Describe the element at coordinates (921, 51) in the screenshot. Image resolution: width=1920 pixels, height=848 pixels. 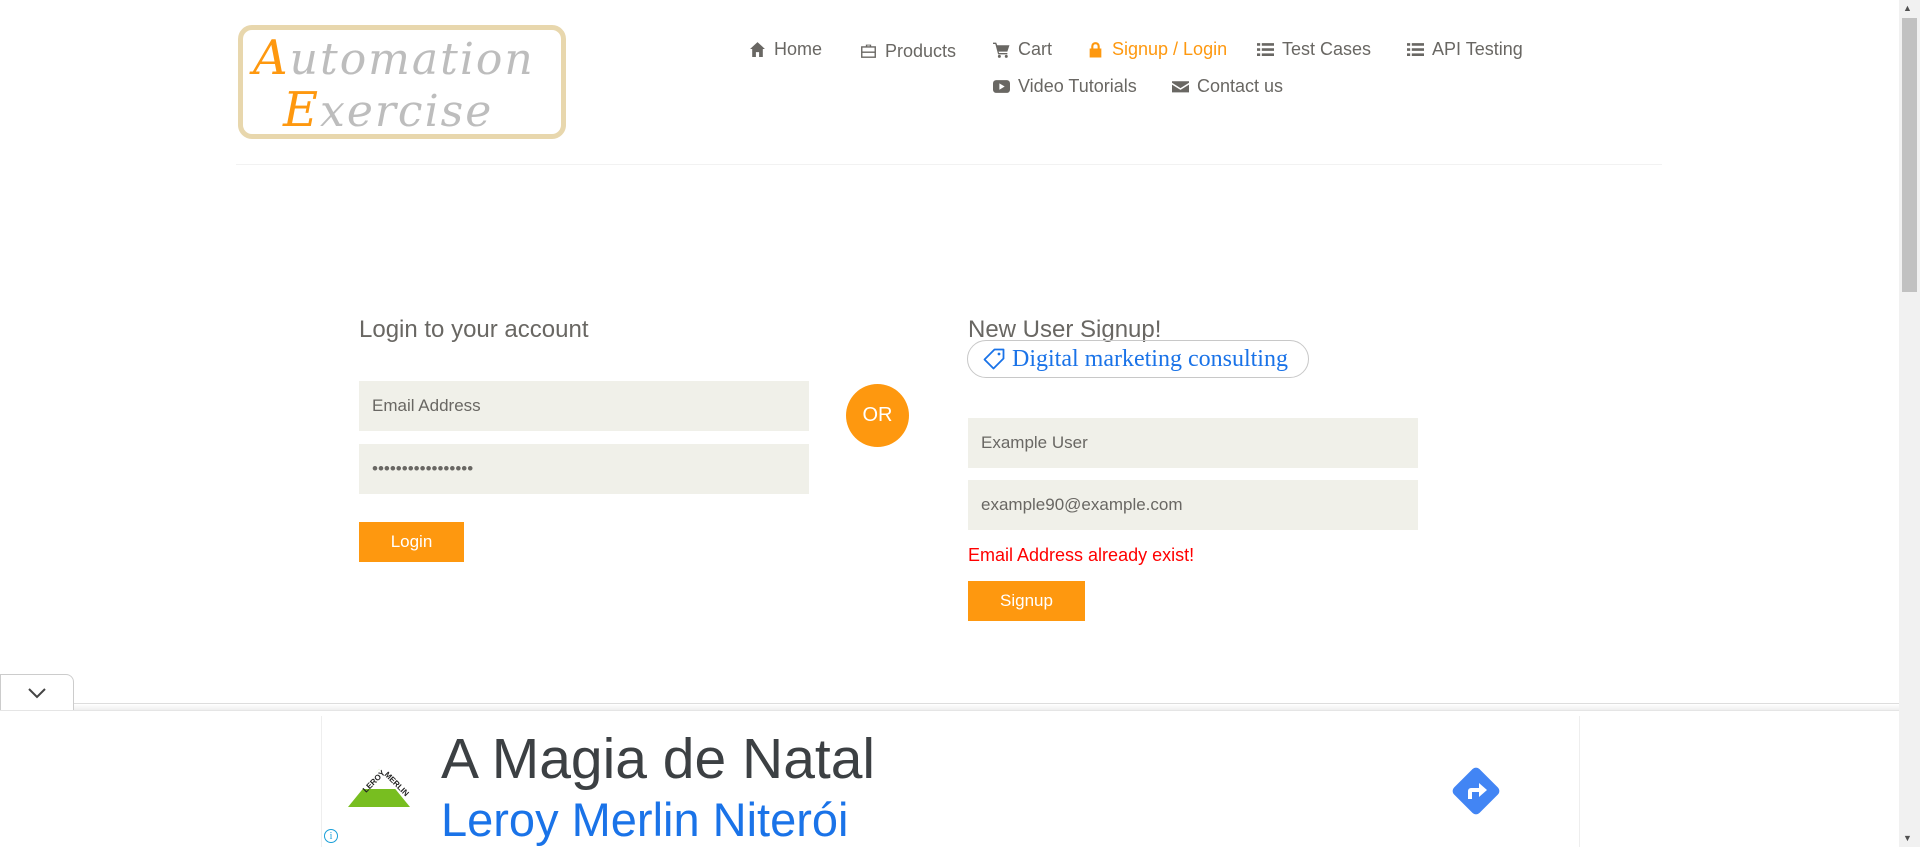
I see `nav-products-label: Products` at that location.